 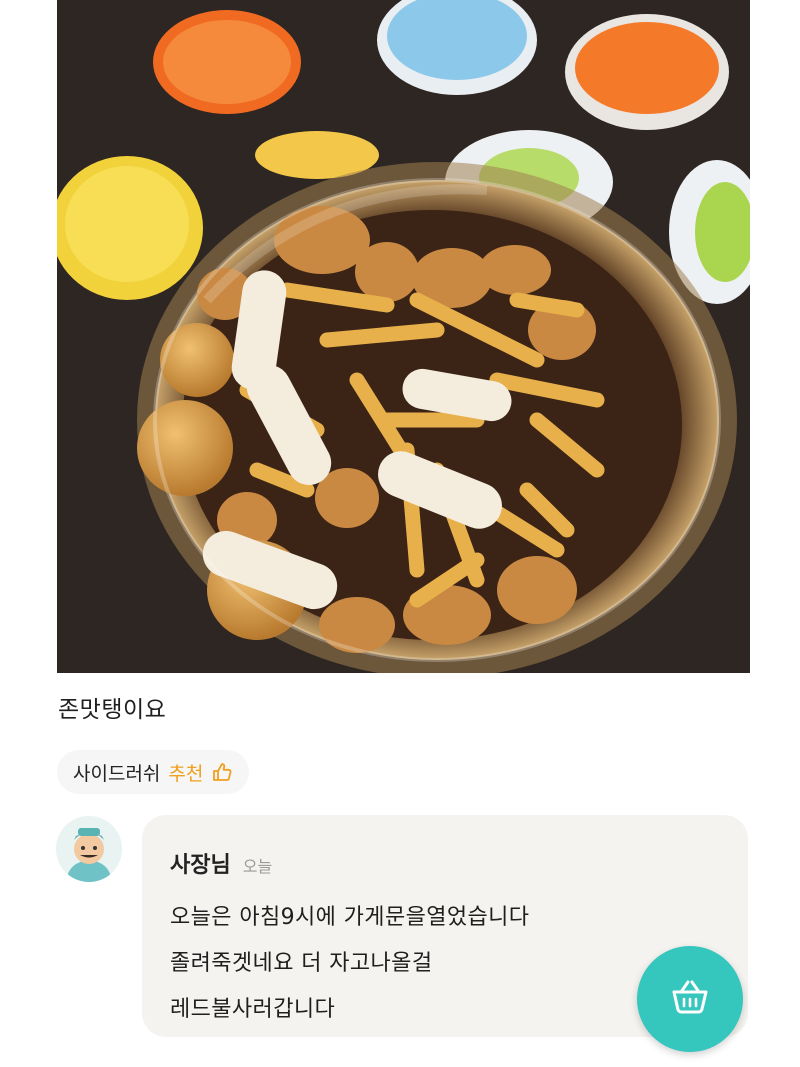 I want to click on review-text: 존맛탱이요, so click(x=112, y=710).